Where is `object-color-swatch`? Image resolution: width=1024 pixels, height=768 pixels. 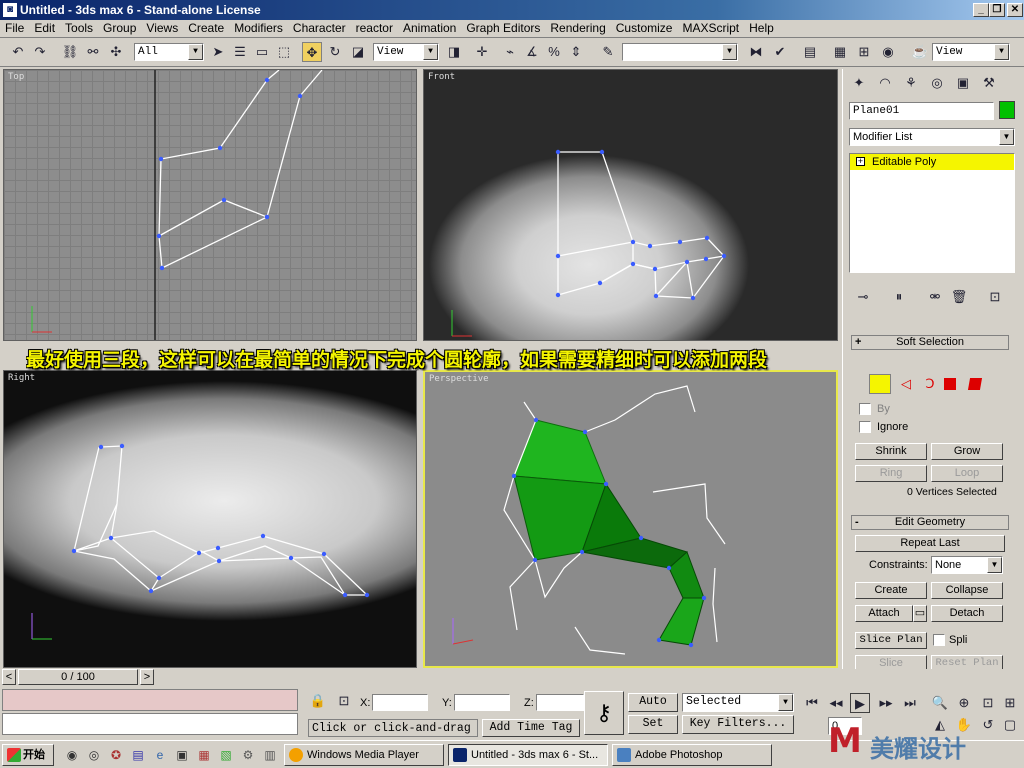 object-color-swatch is located at coordinates (1007, 110).